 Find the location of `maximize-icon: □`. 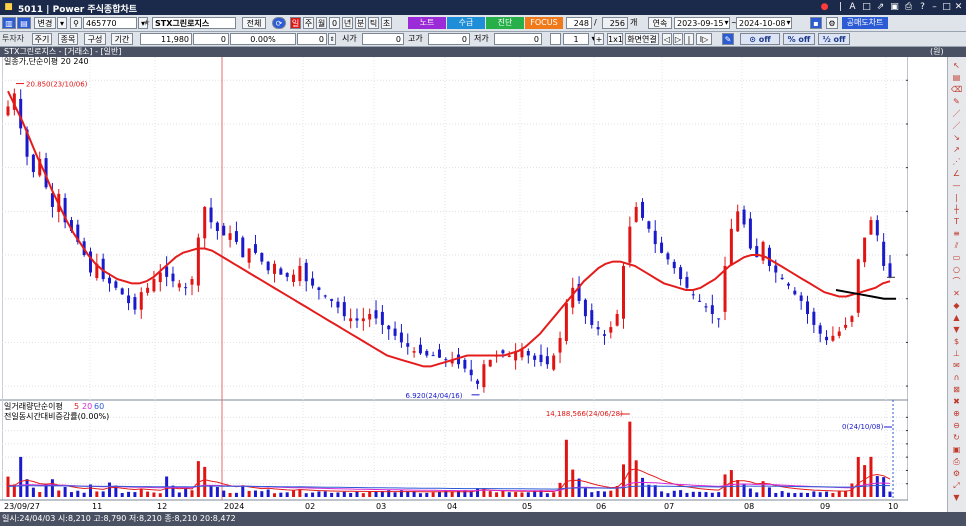

maximize-icon: □ is located at coordinates (946, 7).